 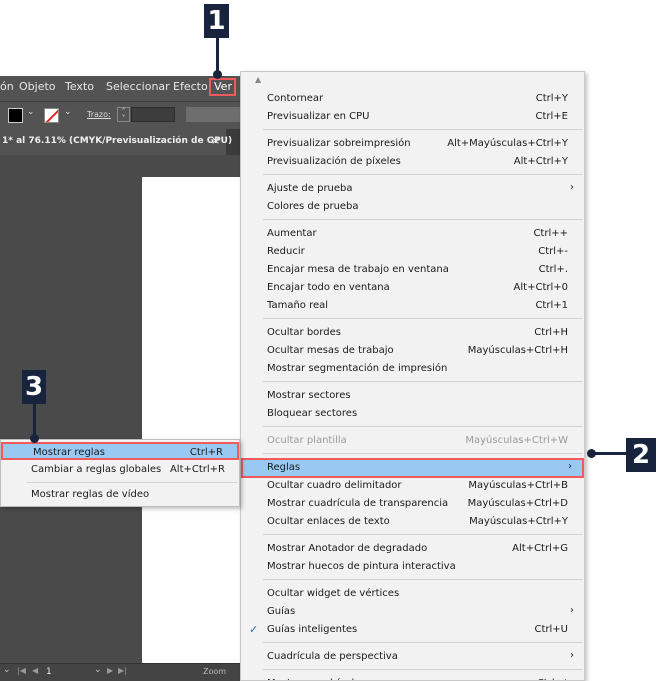 I want to click on menu-item-guías-inteligentes: ✓ Guías inteligentes Ctrl+U, so click(x=412, y=630).